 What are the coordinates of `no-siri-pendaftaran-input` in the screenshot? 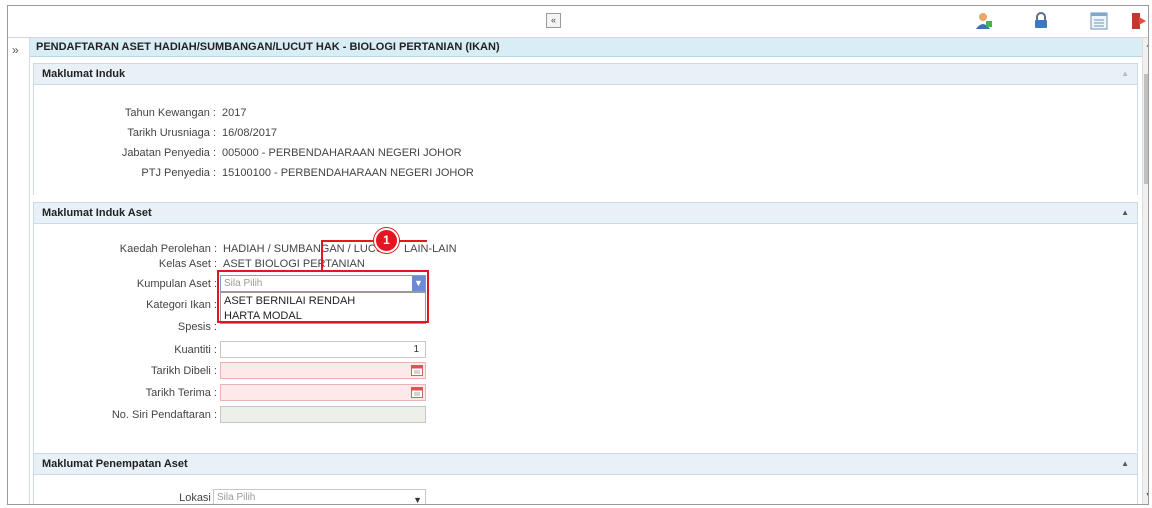 It's located at (323, 414).